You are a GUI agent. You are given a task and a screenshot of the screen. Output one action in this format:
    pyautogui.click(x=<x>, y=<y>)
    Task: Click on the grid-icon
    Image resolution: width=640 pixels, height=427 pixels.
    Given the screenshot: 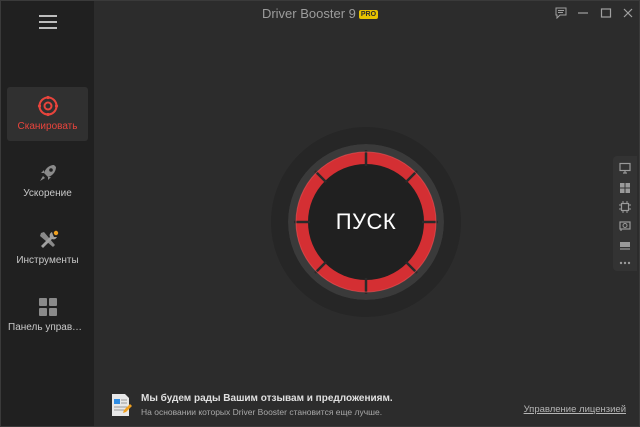 What is the action you would take?
    pyautogui.click(x=47, y=307)
    